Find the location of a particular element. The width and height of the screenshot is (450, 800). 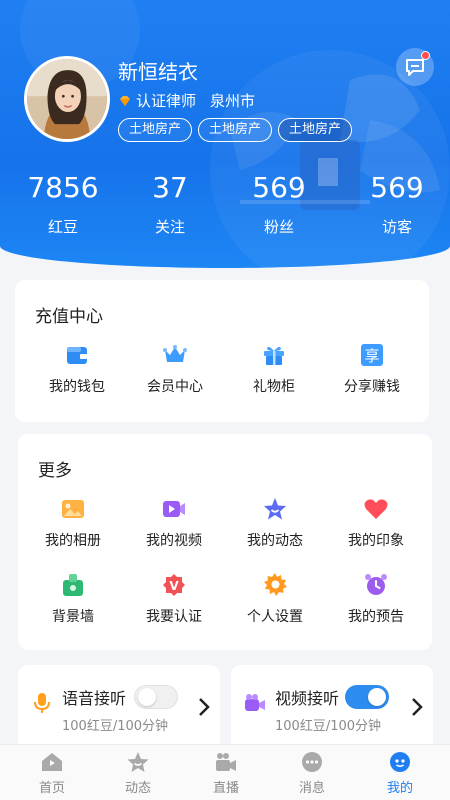

background-wall-item: 背景墙 is located at coordinates (73, 599).